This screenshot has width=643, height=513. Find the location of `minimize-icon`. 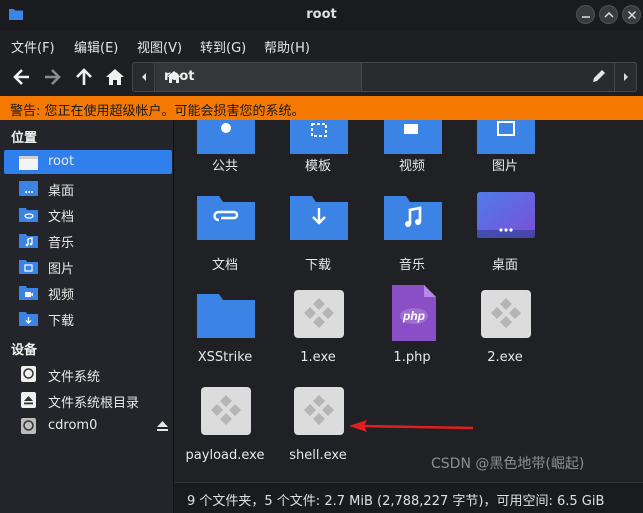

minimize-icon is located at coordinates (586, 17).